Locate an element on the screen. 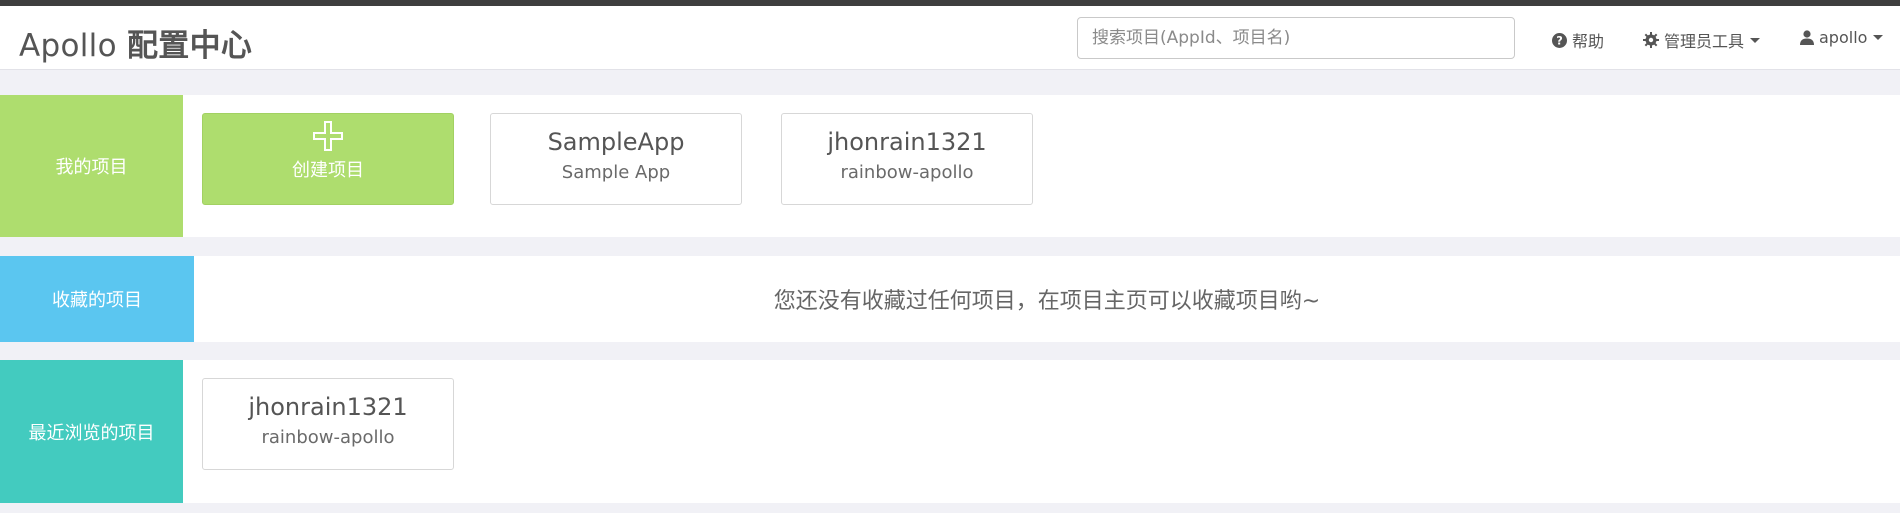  create-project-label: 创建项目 is located at coordinates (328, 170).